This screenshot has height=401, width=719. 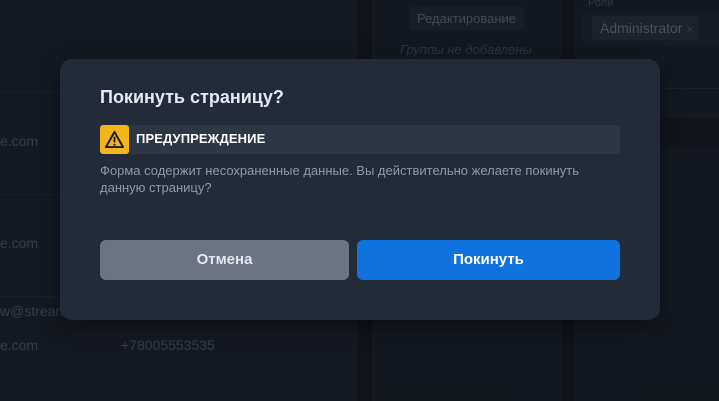 I want to click on dialog-title: Покинуть страницу?, so click(x=192, y=97).